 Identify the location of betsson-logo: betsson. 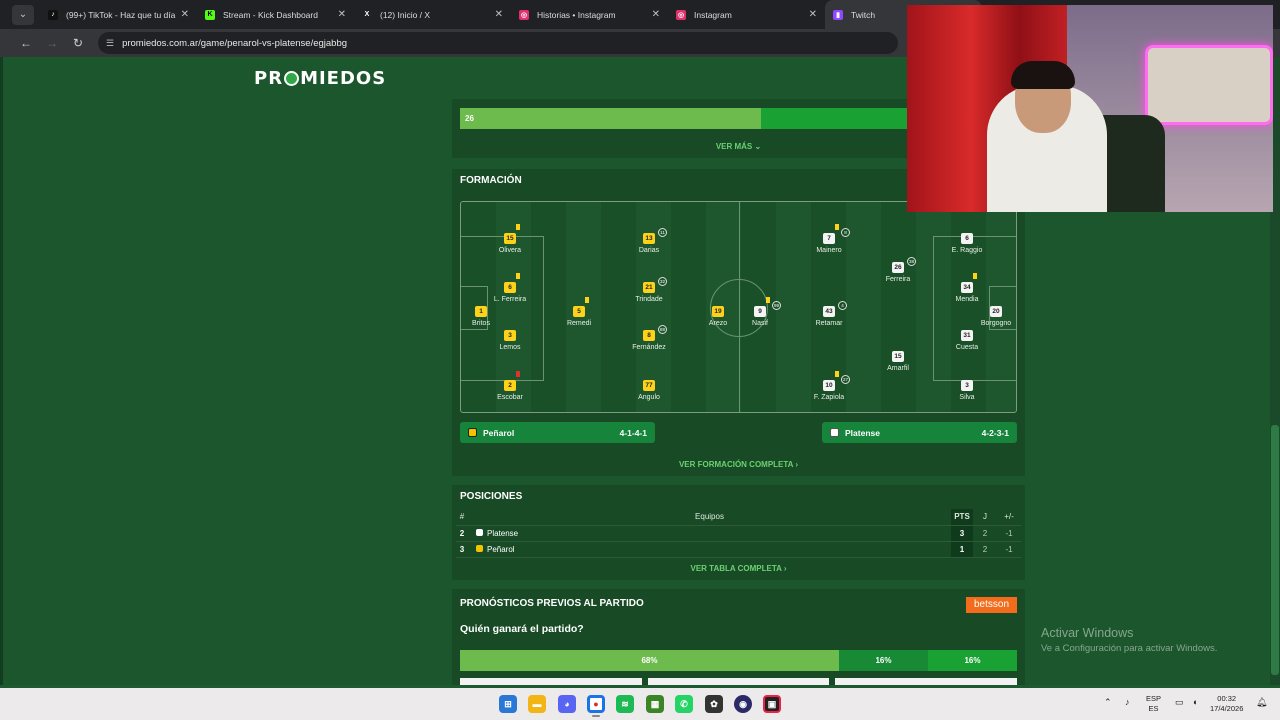
(991, 605).